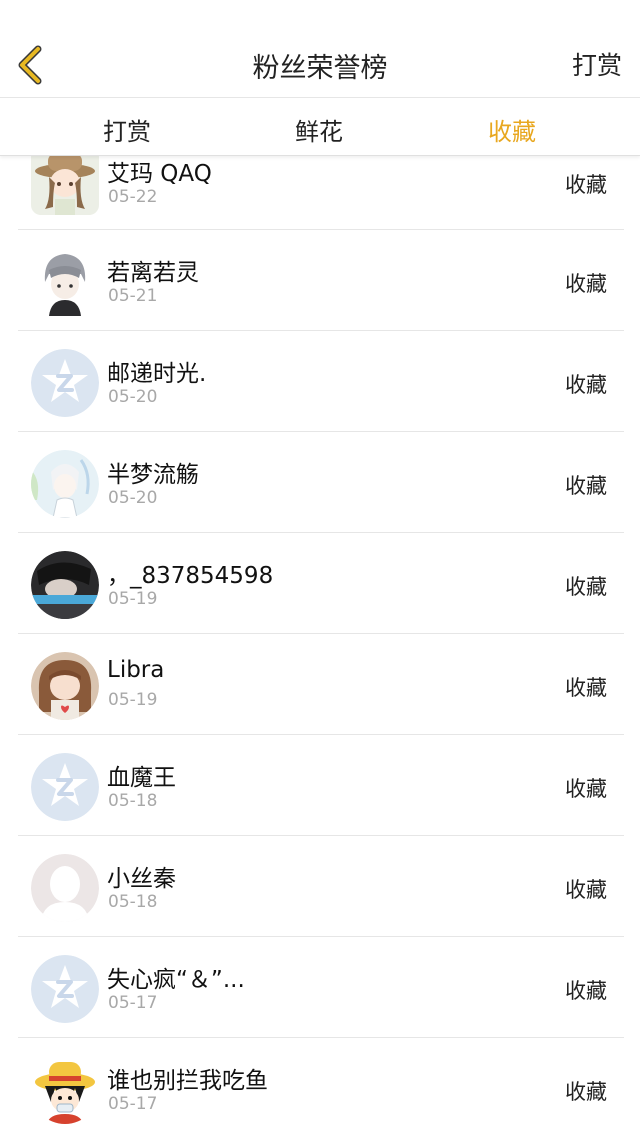 The height and width of the screenshot is (1138, 640). Describe the element at coordinates (319, 129) in the screenshot. I see `tab-flowers: 鲜花` at that location.